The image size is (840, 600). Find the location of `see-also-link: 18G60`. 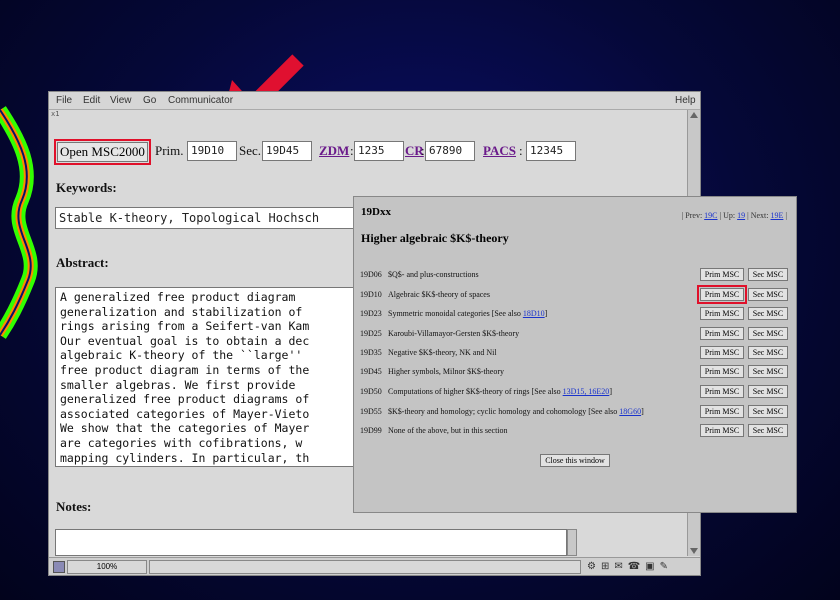

see-also-link: 18G60 is located at coordinates (630, 411).